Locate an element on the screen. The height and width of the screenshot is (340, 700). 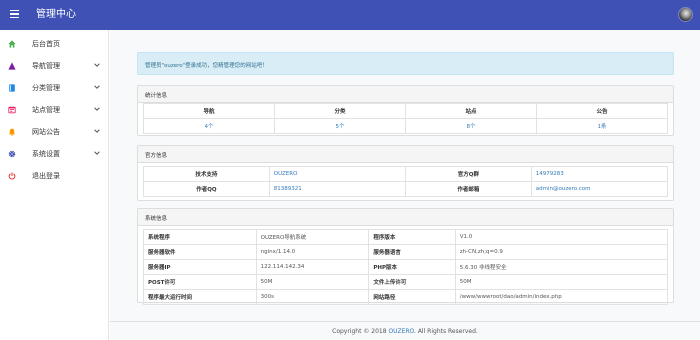
sidebar-item-site: 站点管理 is located at coordinates (54, 110).